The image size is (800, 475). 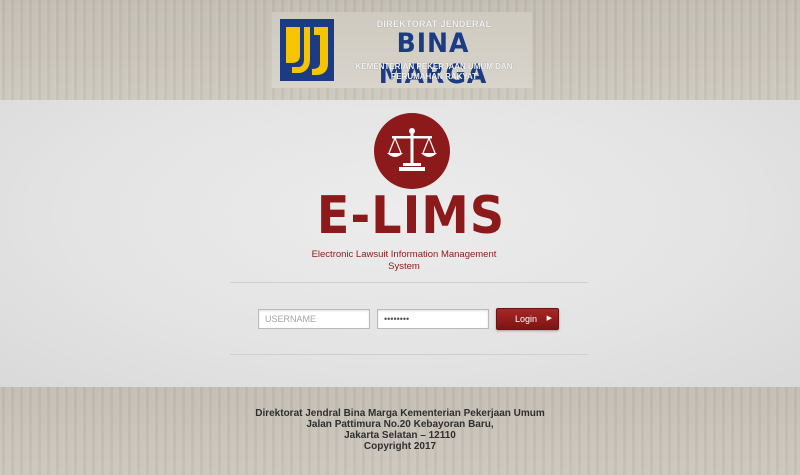 I want to click on login-button-label: Login, so click(x=526, y=319).